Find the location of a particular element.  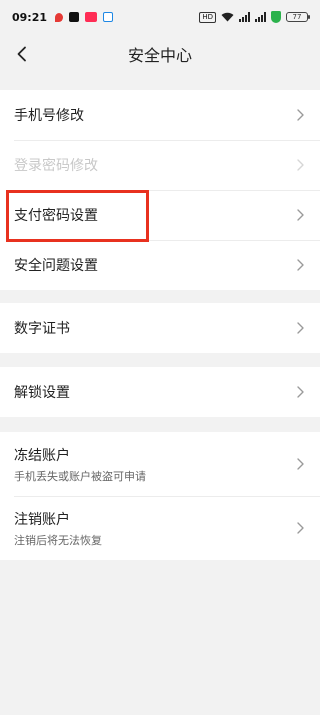

menu-item-text: 冻结账户 手机丢失或账户被盗可申请 is located at coordinates (80, 464).